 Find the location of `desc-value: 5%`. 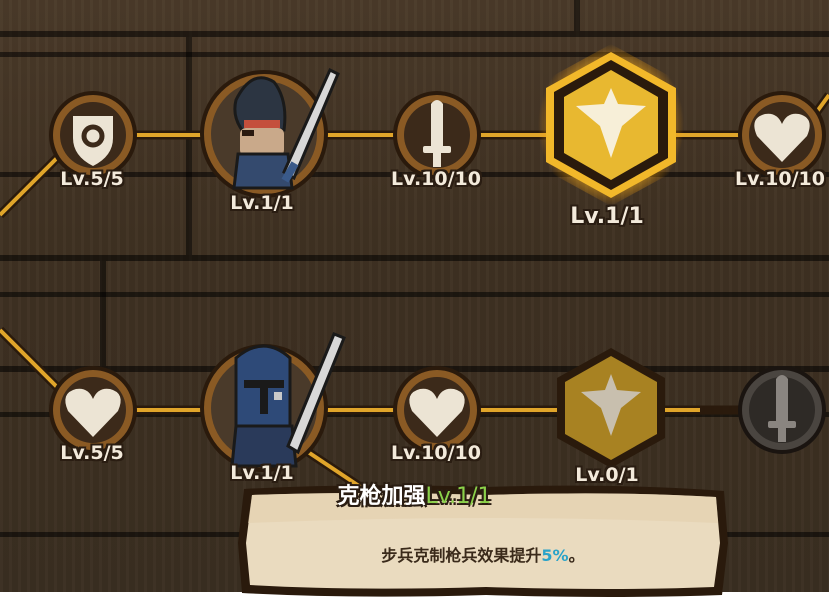

desc-value: 5% is located at coordinates (555, 555).